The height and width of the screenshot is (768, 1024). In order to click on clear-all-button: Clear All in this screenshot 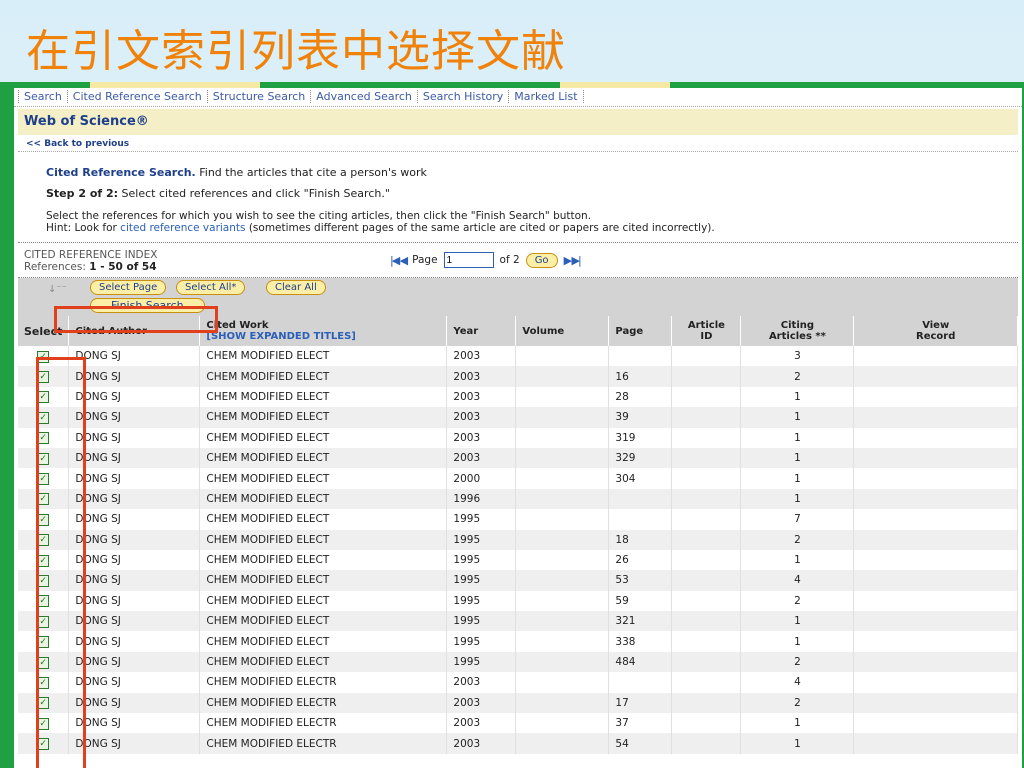, I will do `click(296, 287)`.